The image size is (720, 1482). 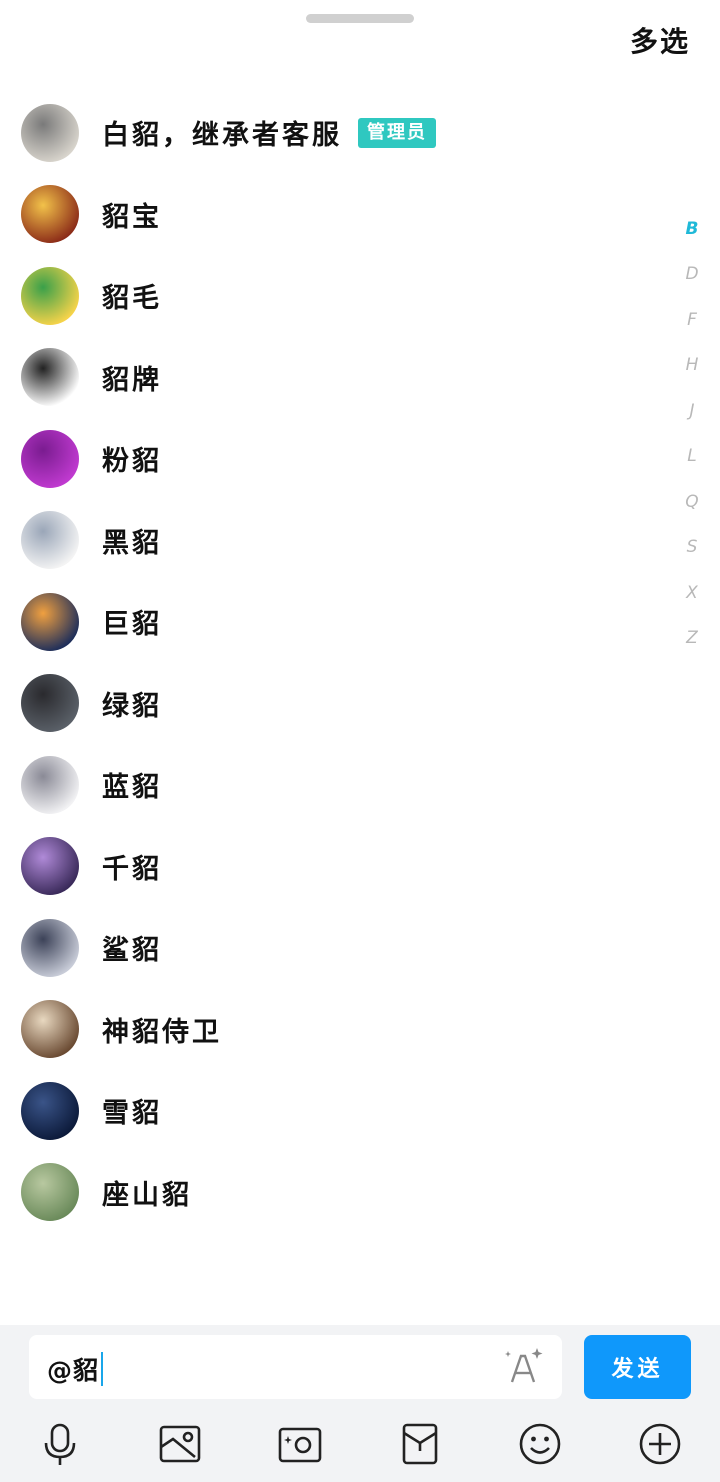 What do you see at coordinates (132, 1114) in the screenshot?
I see `member-name: 雪貂` at bounding box center [132, 1114].